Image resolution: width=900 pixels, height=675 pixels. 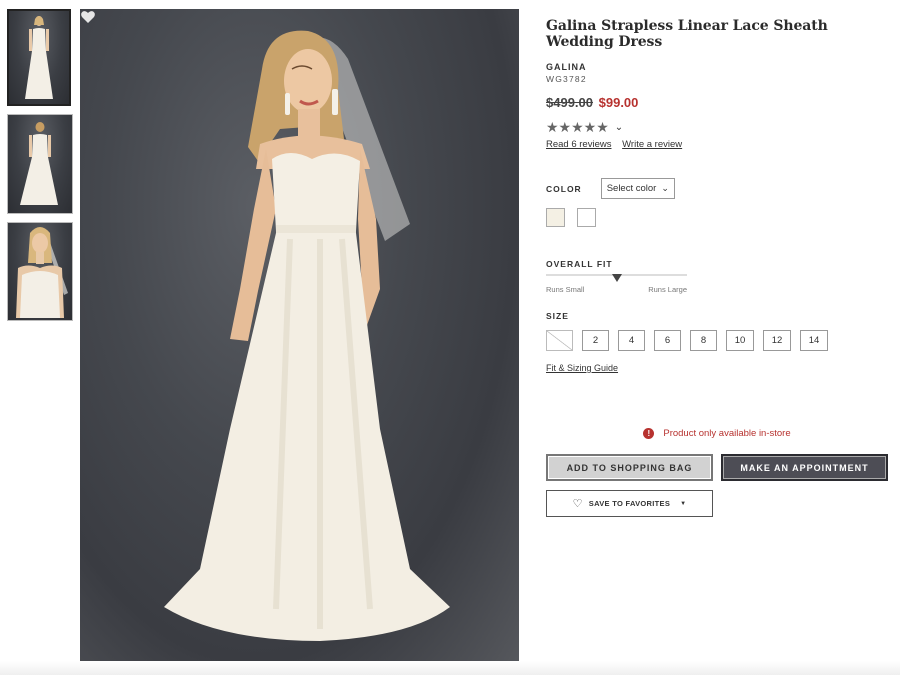 What do you see at coordinates (578, 144) in the screenshot?
I see `read-reviews-link: Read 6 reviews` at bounding box center [578, 144].